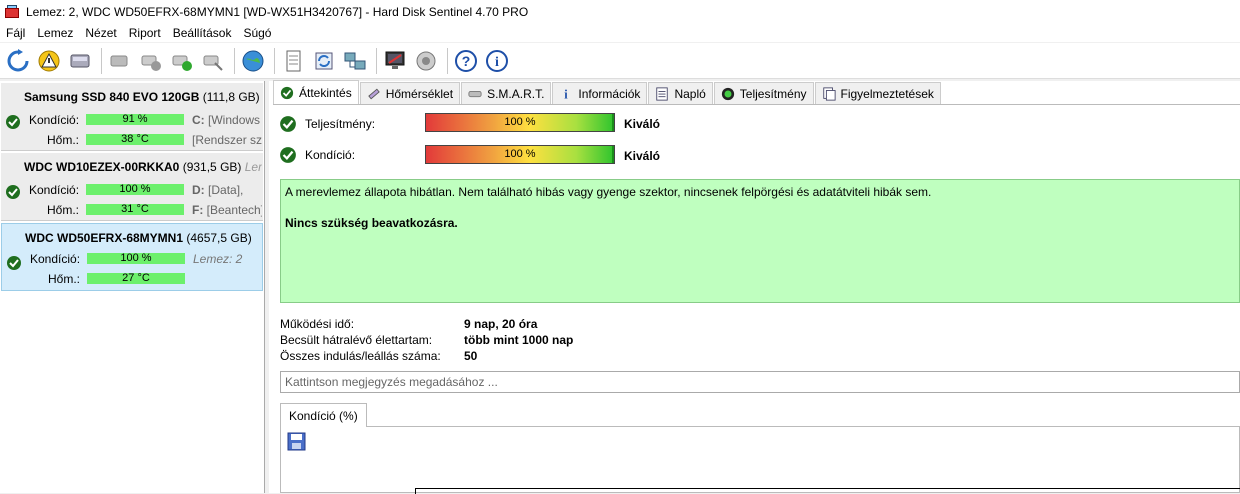  I want to click on thermometer-icon, so click(373, 93).